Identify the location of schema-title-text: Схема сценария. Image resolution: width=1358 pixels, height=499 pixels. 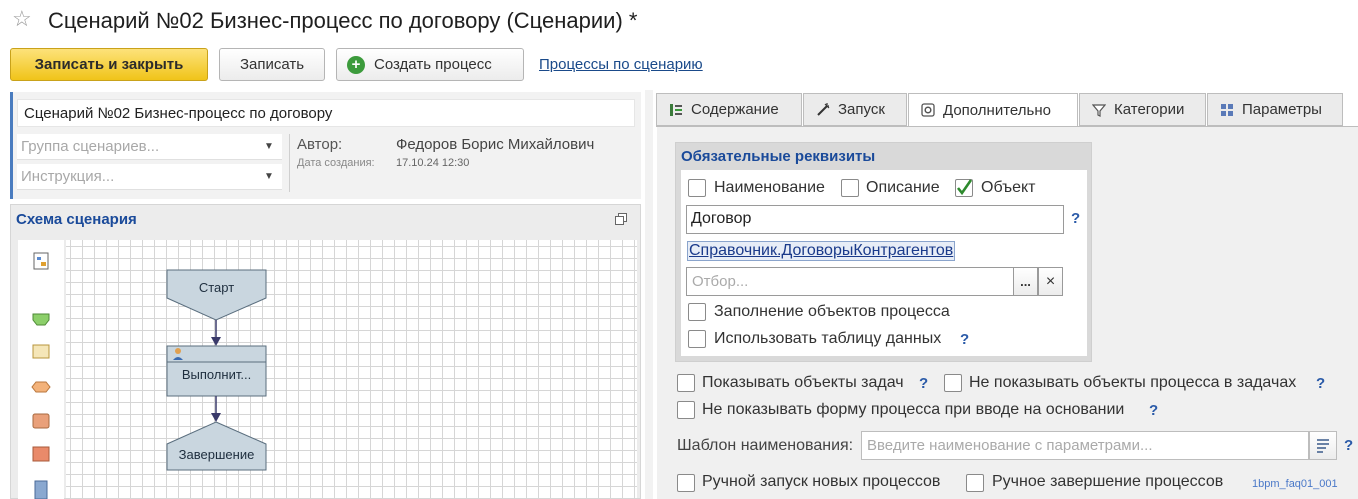
(76, 219).